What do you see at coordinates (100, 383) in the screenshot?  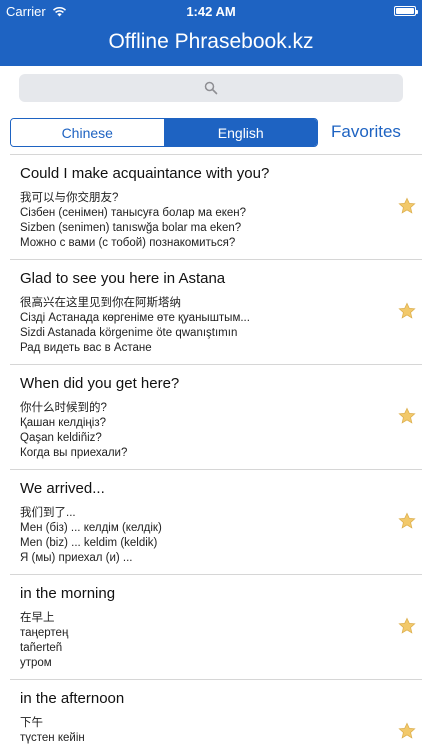 I see `phrase-title: When did you get here?` at bounding box center [100, 383].